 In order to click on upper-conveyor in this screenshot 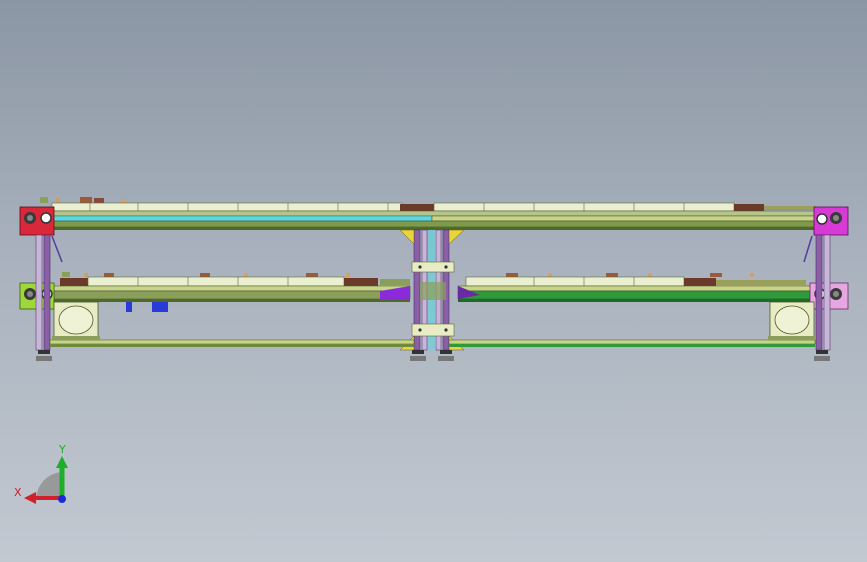, I will do `click(429, 213)`.